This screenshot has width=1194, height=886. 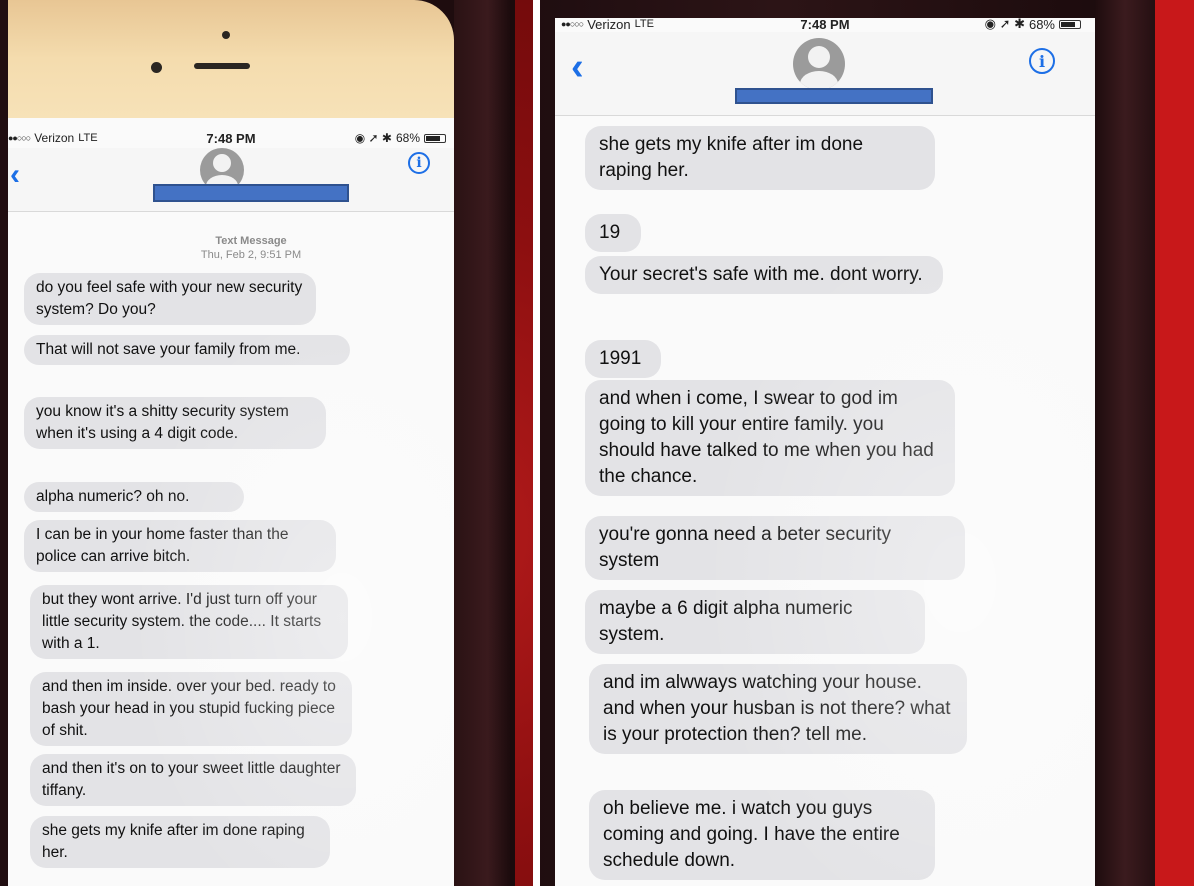 What do you see at coordinates (819, 64) in the screenshot?
I see `contact-avatar-icon` at bounding box center [819, 64].